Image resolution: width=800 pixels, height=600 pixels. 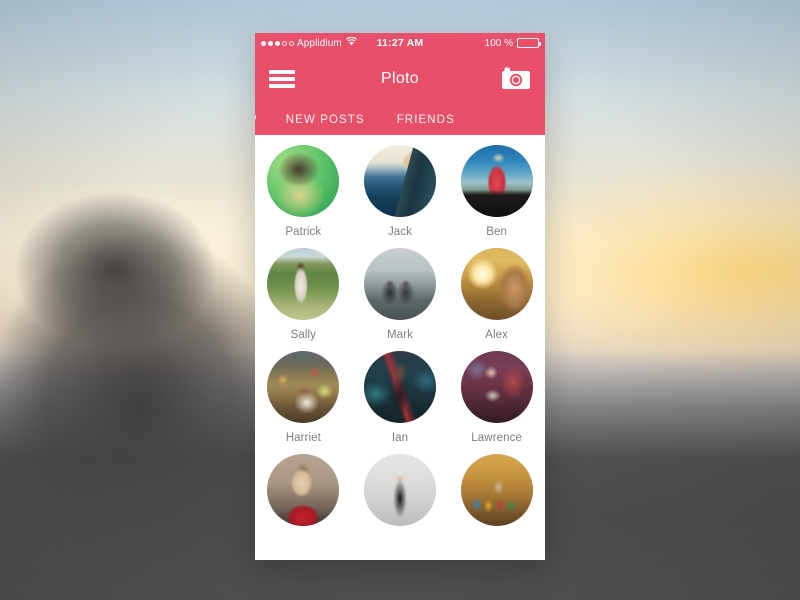 What do you see at coordinates (497, 335) in the screenshot?
I see `friend-name: Alex` at bounding box center [497, 335].